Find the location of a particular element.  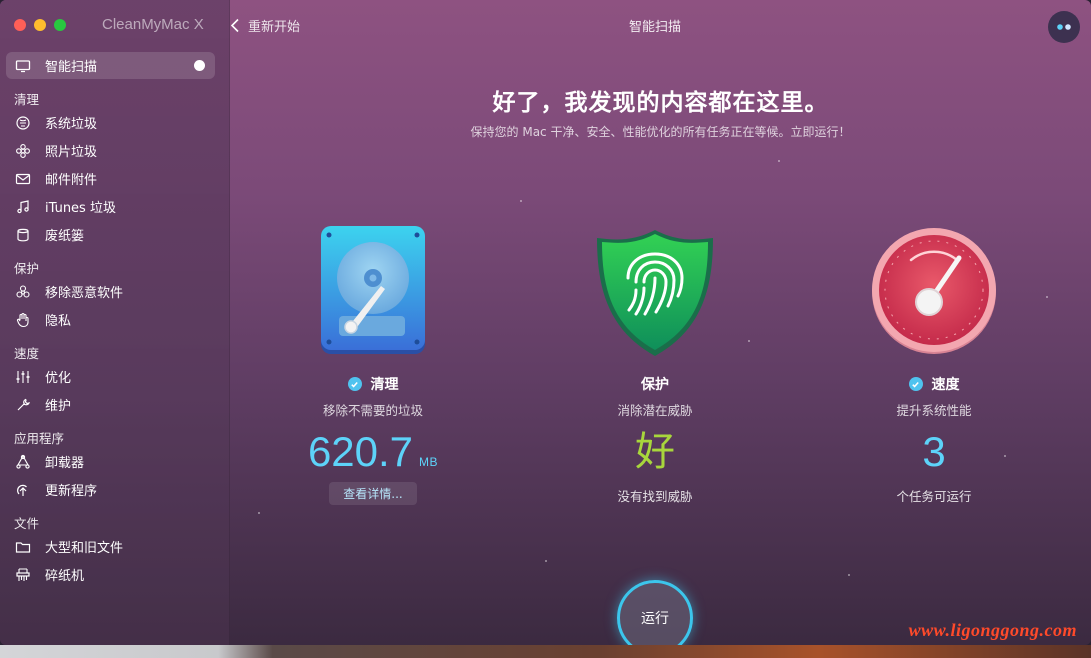

close-window-button is located at coordinates (20, 25).